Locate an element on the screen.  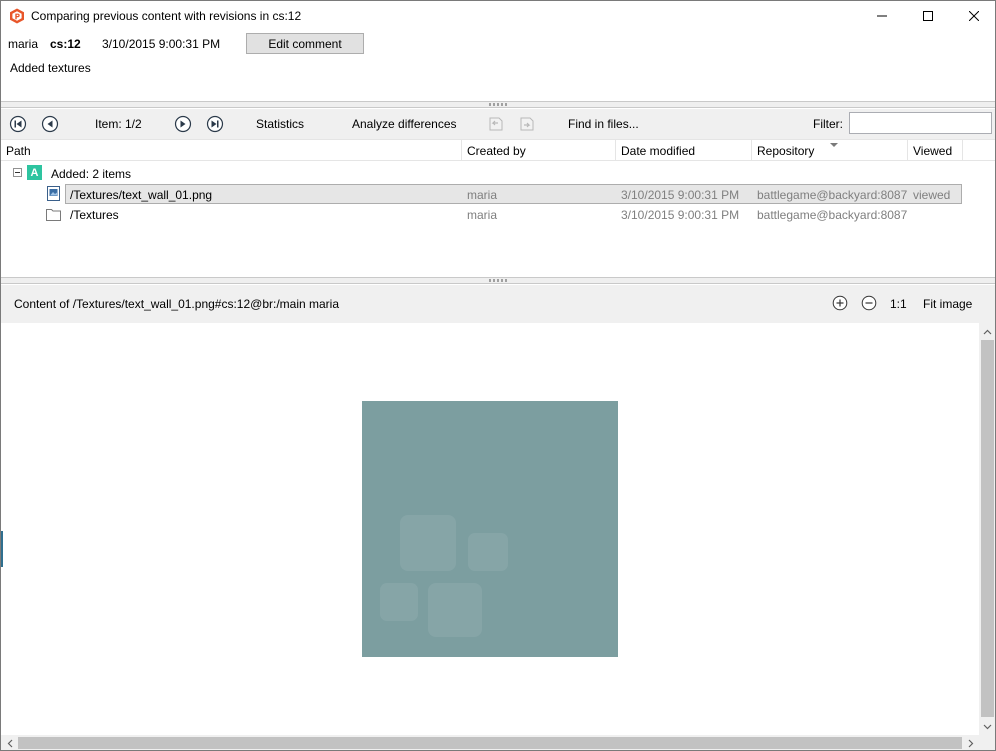
zoom-in-icon is located at coordinates (840, 303).